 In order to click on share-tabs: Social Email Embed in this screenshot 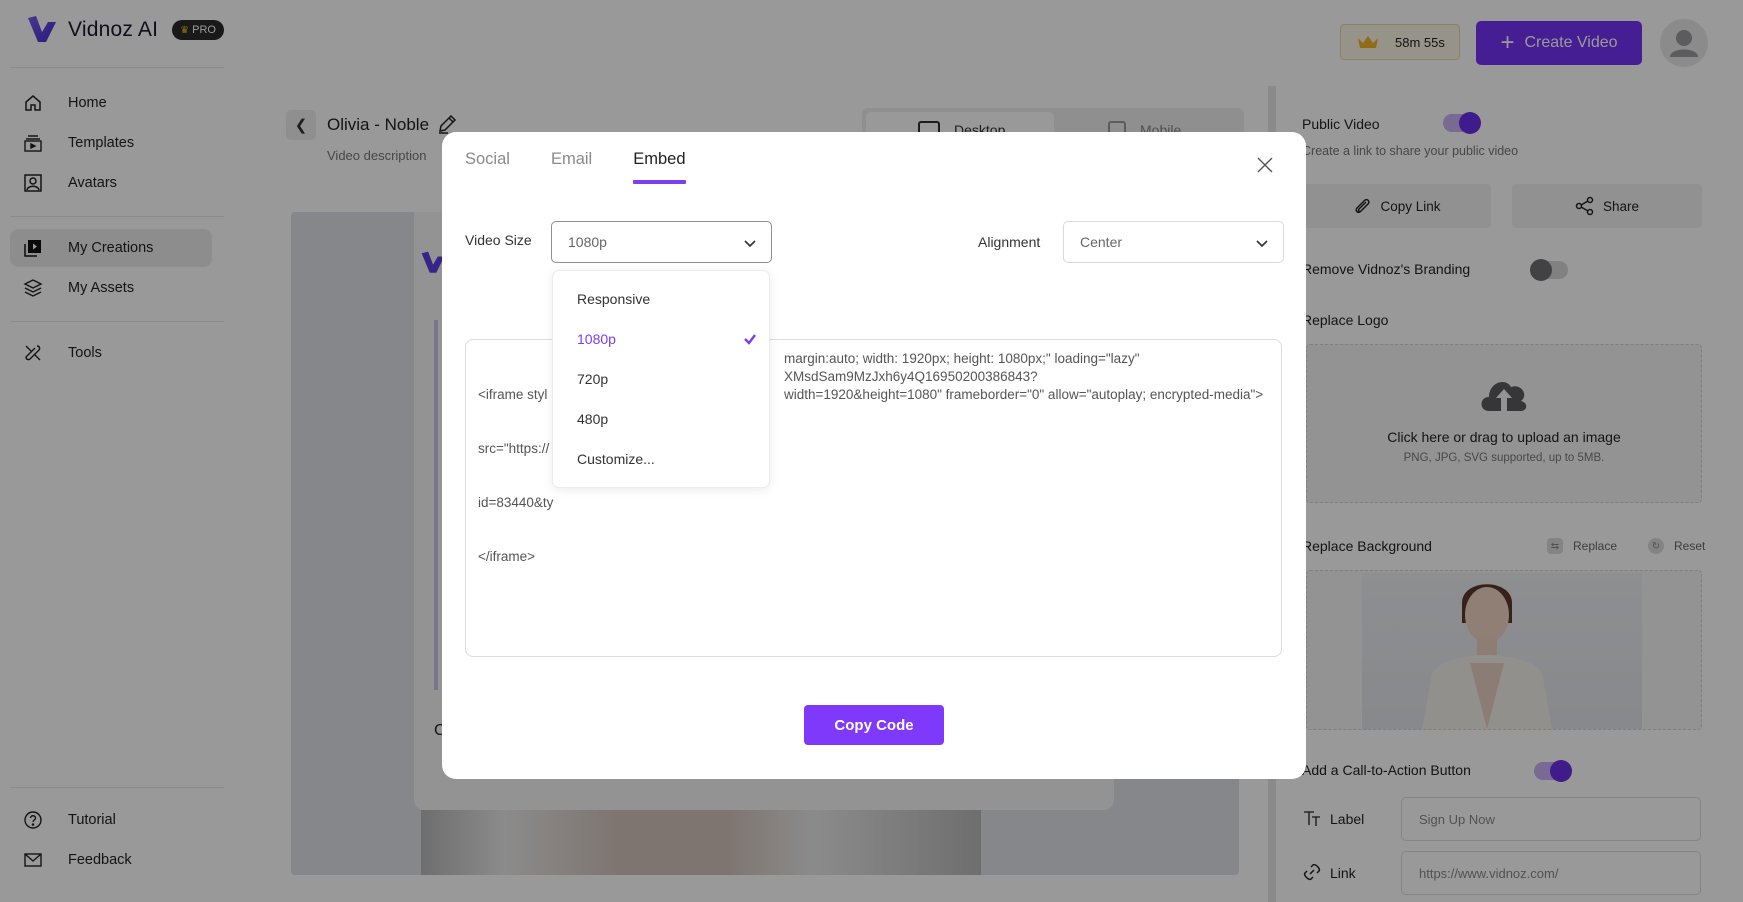, I will do `click(596, 167)`.